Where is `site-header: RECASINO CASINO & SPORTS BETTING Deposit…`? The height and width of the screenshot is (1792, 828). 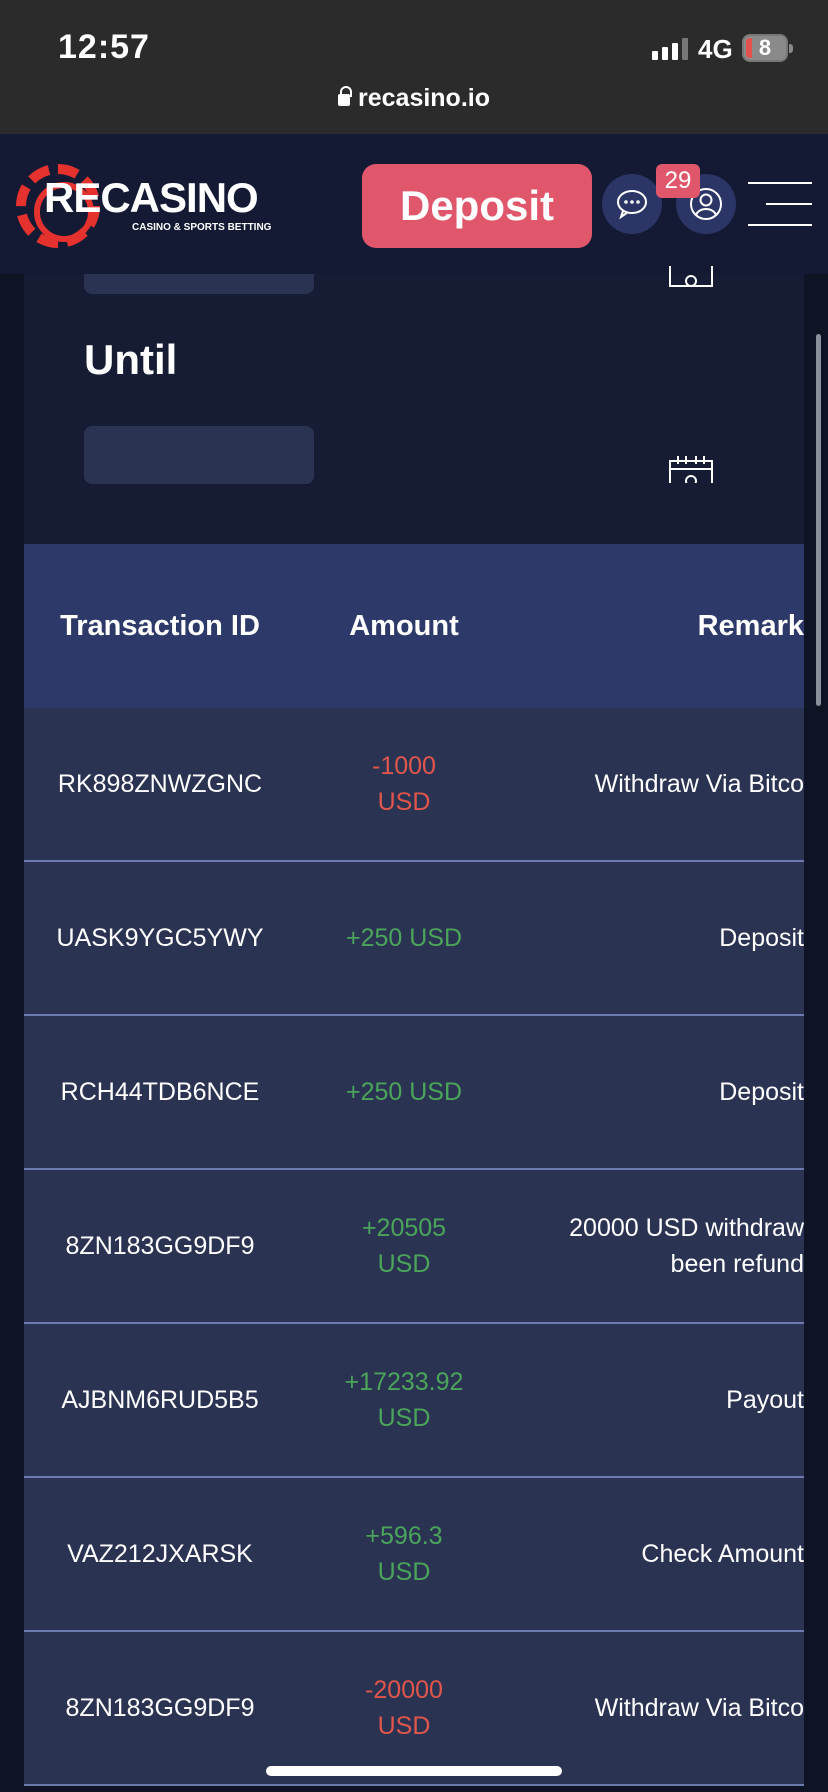 site-header: RECASINO CASINO & SPORTS BETTING Deposit… is located at coordinates (414, 204).